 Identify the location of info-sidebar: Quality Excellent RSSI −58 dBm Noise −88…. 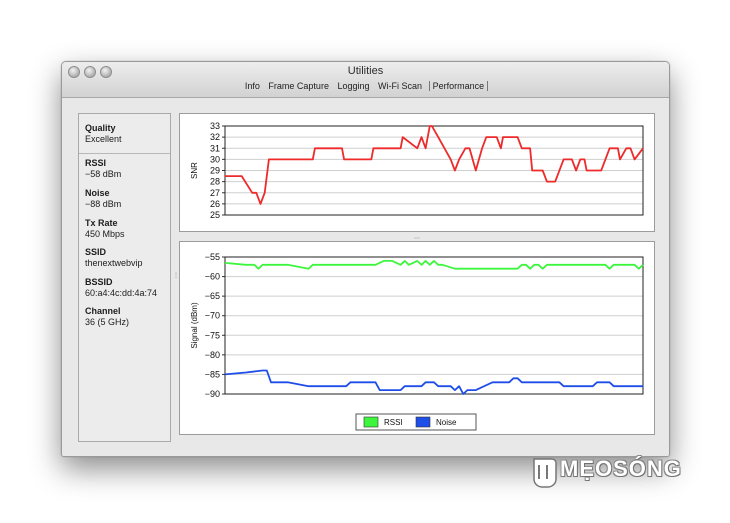
(124, 277).